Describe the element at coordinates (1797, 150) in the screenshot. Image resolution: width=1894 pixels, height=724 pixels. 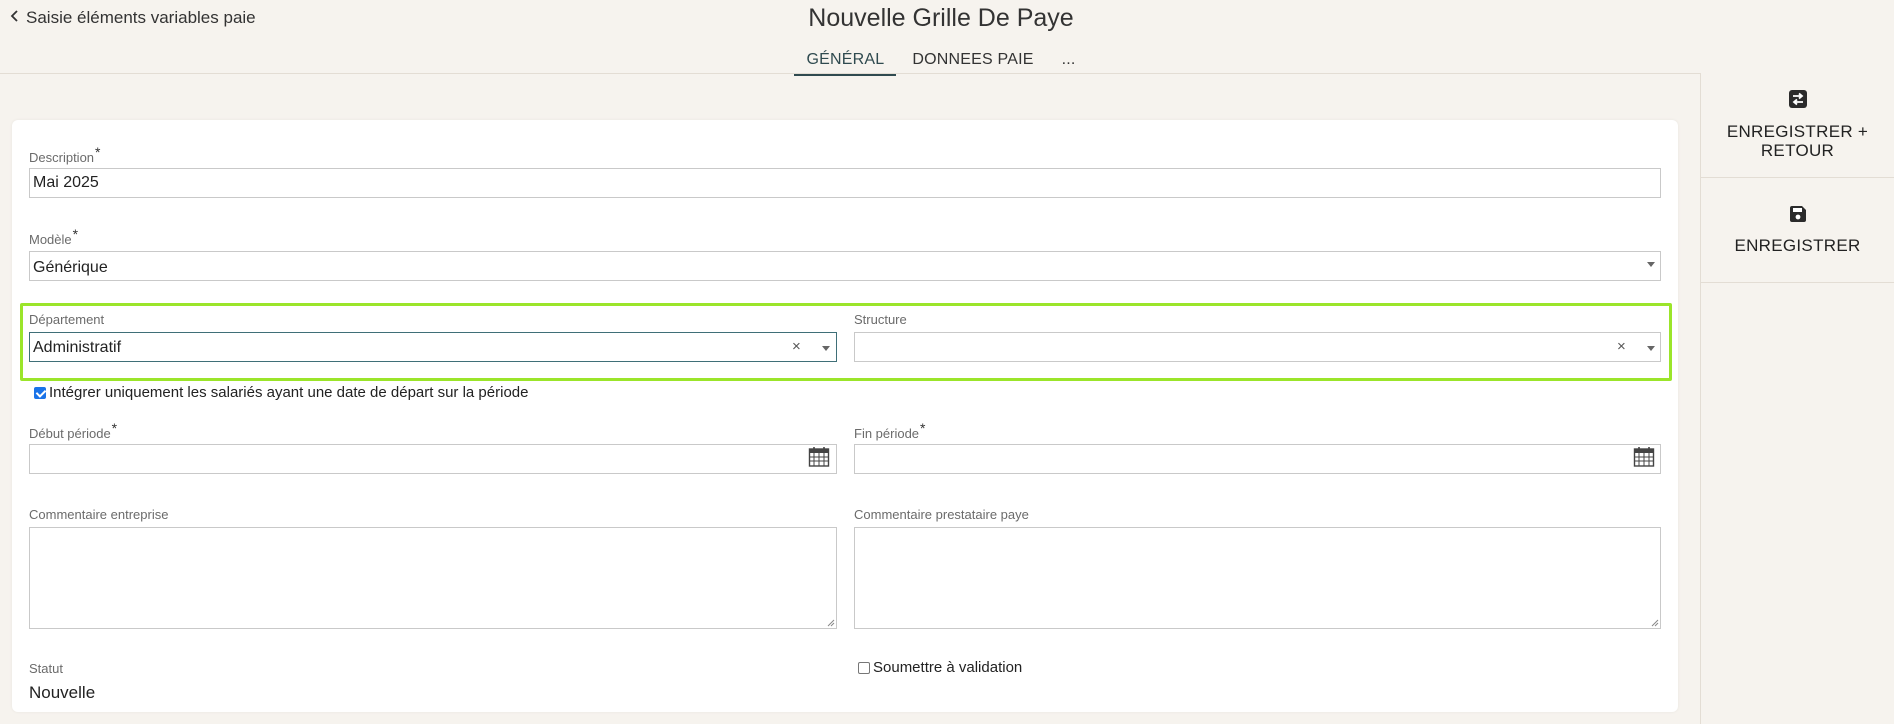
I see `save-return-label-2: RETOUR` at that location.